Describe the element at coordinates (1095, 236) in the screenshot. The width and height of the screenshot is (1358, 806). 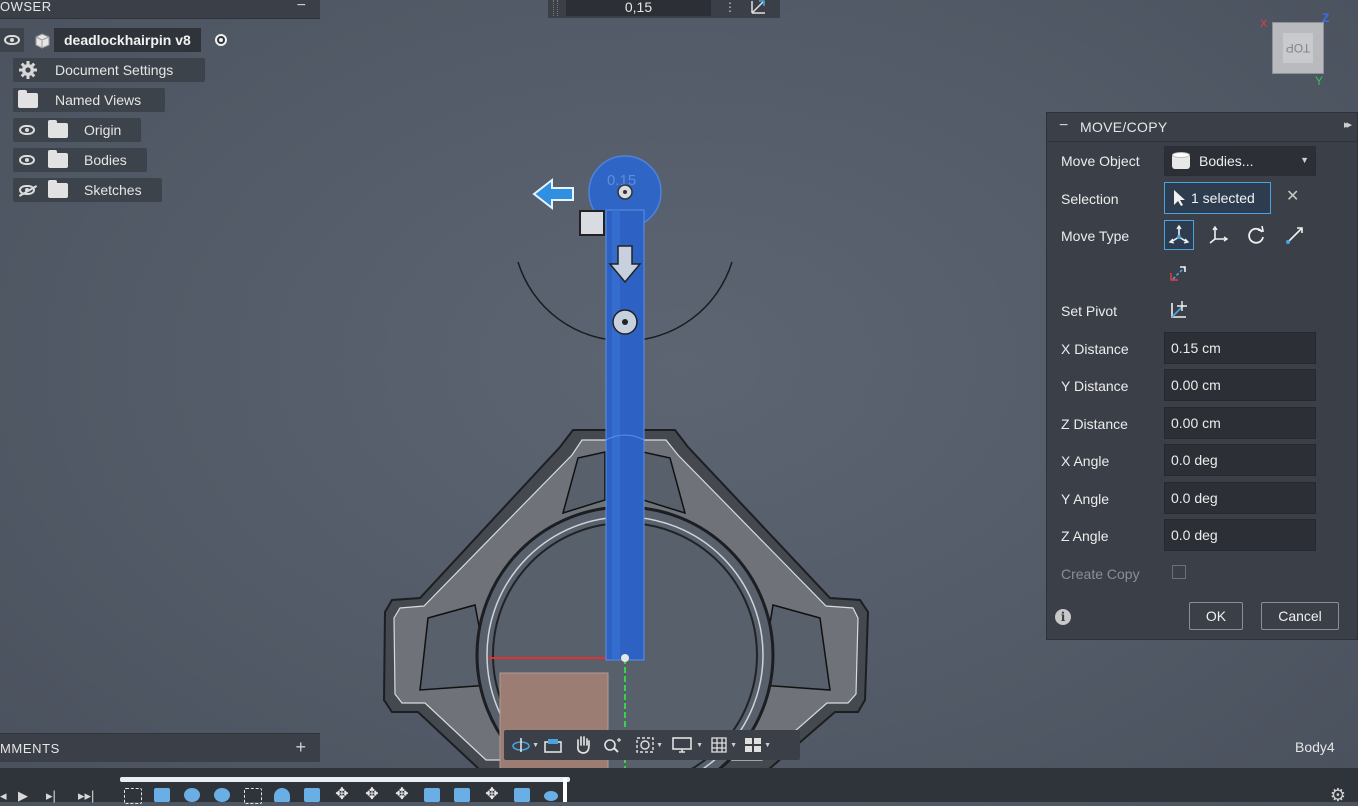
I see `move-type-label: Move Type` at that location.